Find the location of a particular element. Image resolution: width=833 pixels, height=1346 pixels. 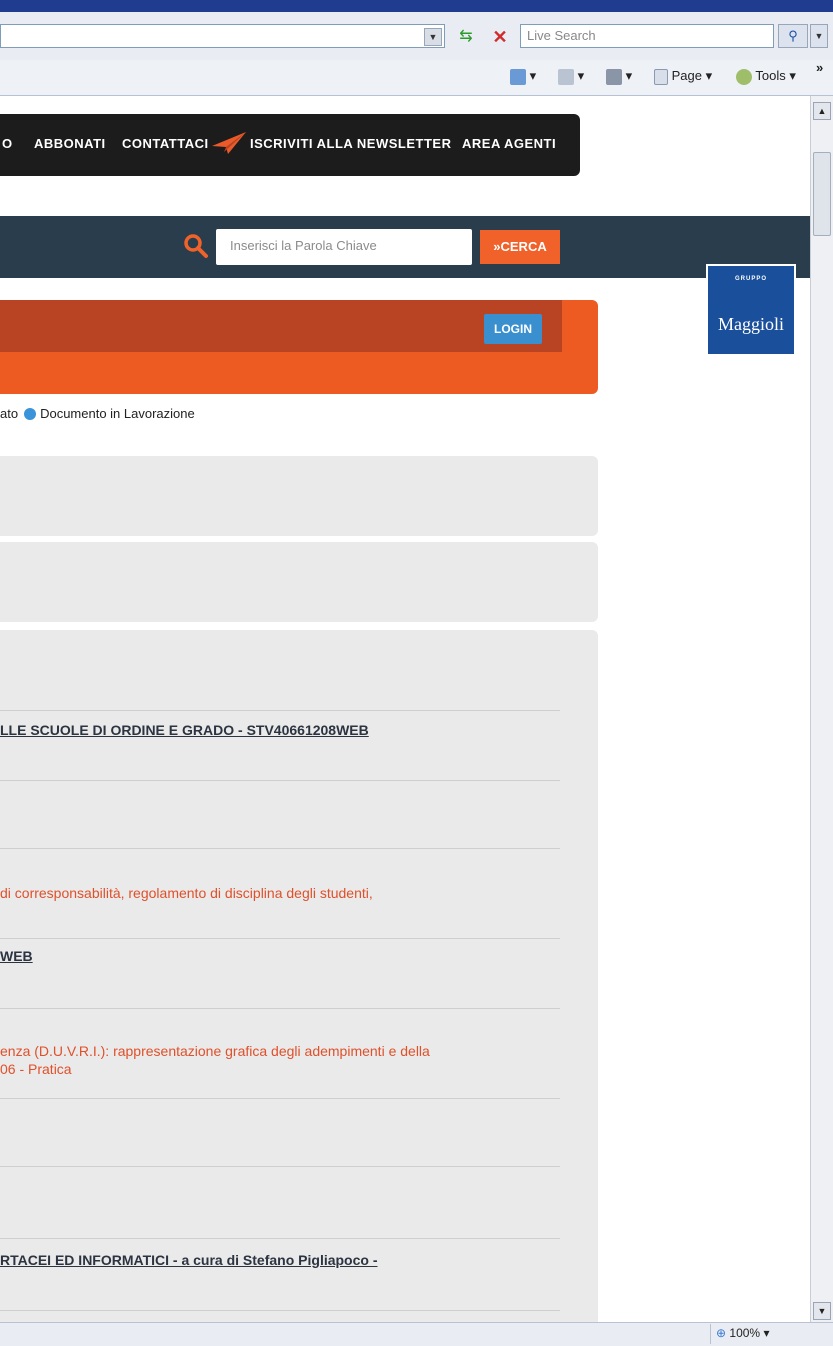

address-bar is located at coordinates (222, 36).